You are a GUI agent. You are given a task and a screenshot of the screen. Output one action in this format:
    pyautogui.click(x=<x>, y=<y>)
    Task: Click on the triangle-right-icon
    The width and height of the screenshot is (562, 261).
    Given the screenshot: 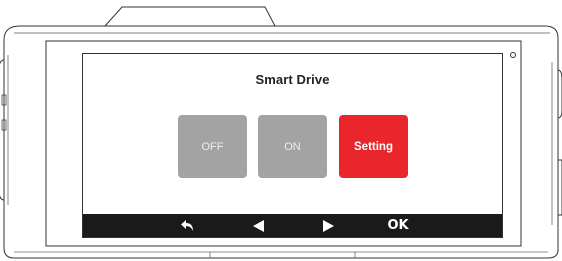 What is the action you would take?
    pyautogui.click(x=328, y=225)
    